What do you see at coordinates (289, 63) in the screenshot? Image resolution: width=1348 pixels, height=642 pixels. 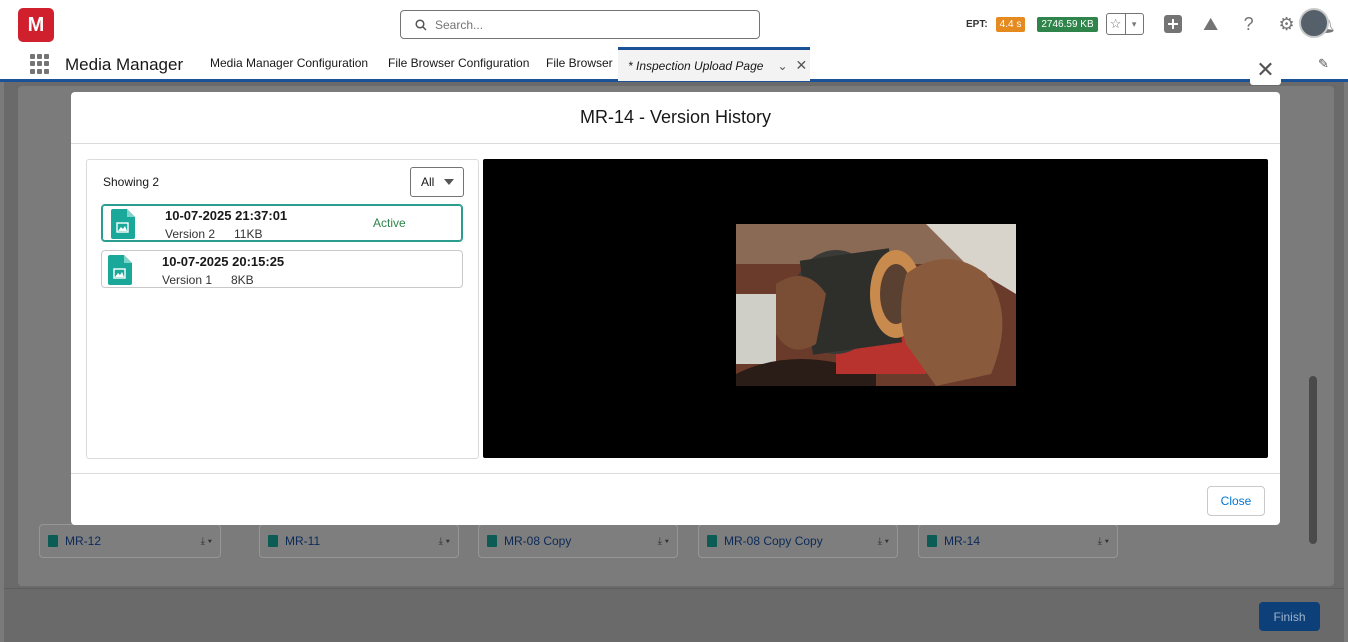 I see `tab-media-manager-configuration: Media Manager Configuration` at bounding box center [289, 63].